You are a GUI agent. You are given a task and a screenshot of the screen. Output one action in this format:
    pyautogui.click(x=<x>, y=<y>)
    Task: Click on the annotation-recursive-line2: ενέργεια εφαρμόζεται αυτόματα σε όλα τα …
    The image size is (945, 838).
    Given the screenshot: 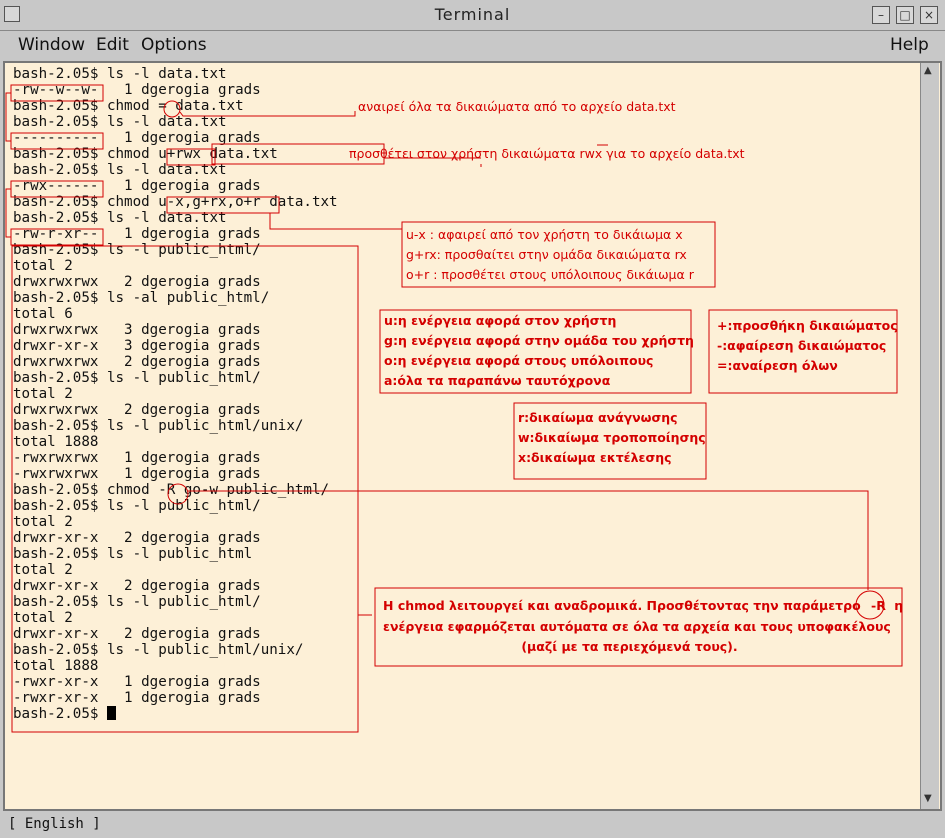 What is the action you would take?
    pyautogui.click(x=637, y=626)
    